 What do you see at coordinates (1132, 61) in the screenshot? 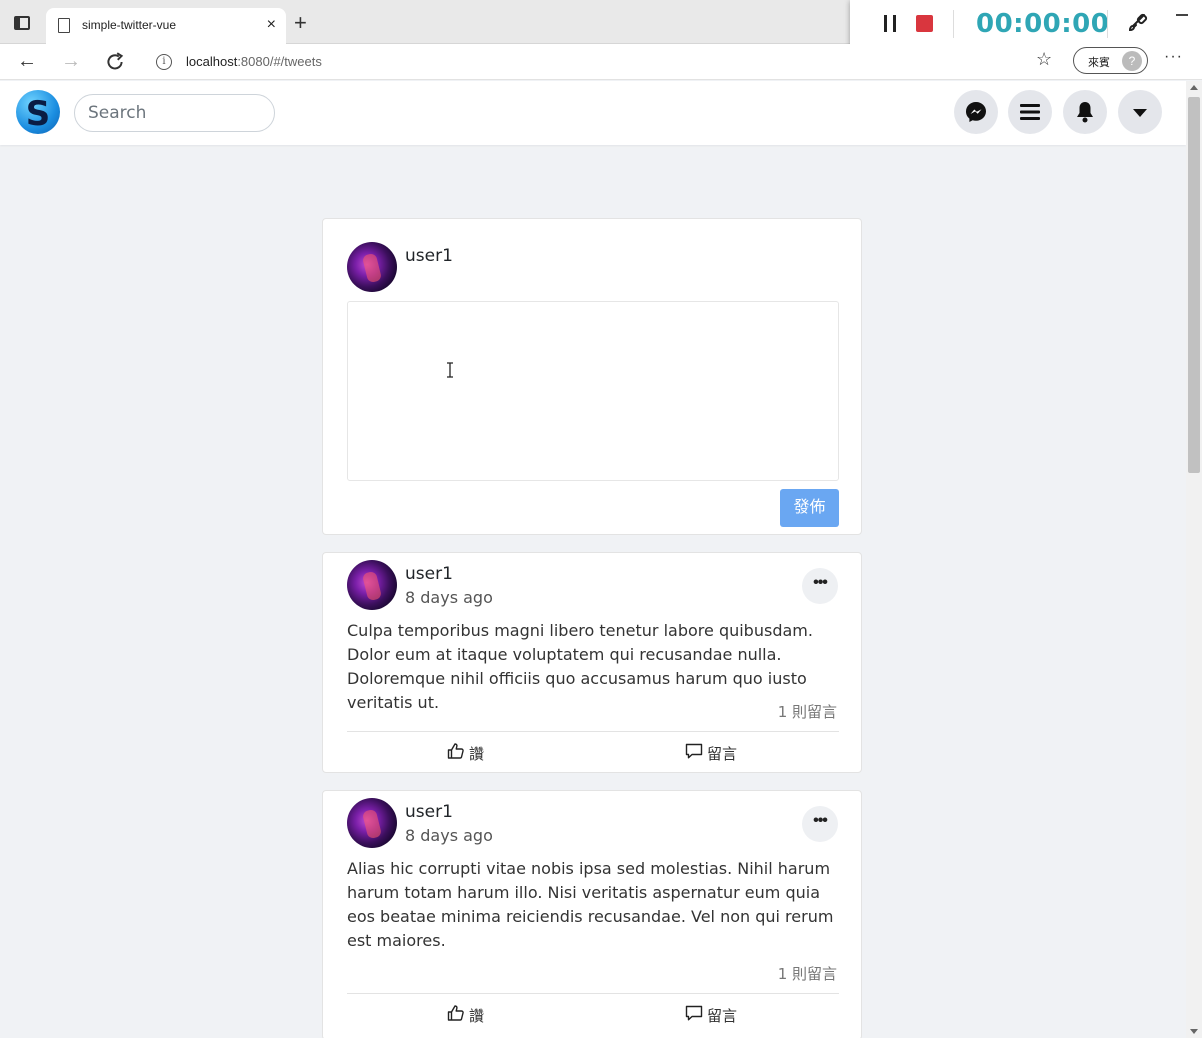
I see `guest-avatar-icon: ?` at bounding box center [1132, 61].